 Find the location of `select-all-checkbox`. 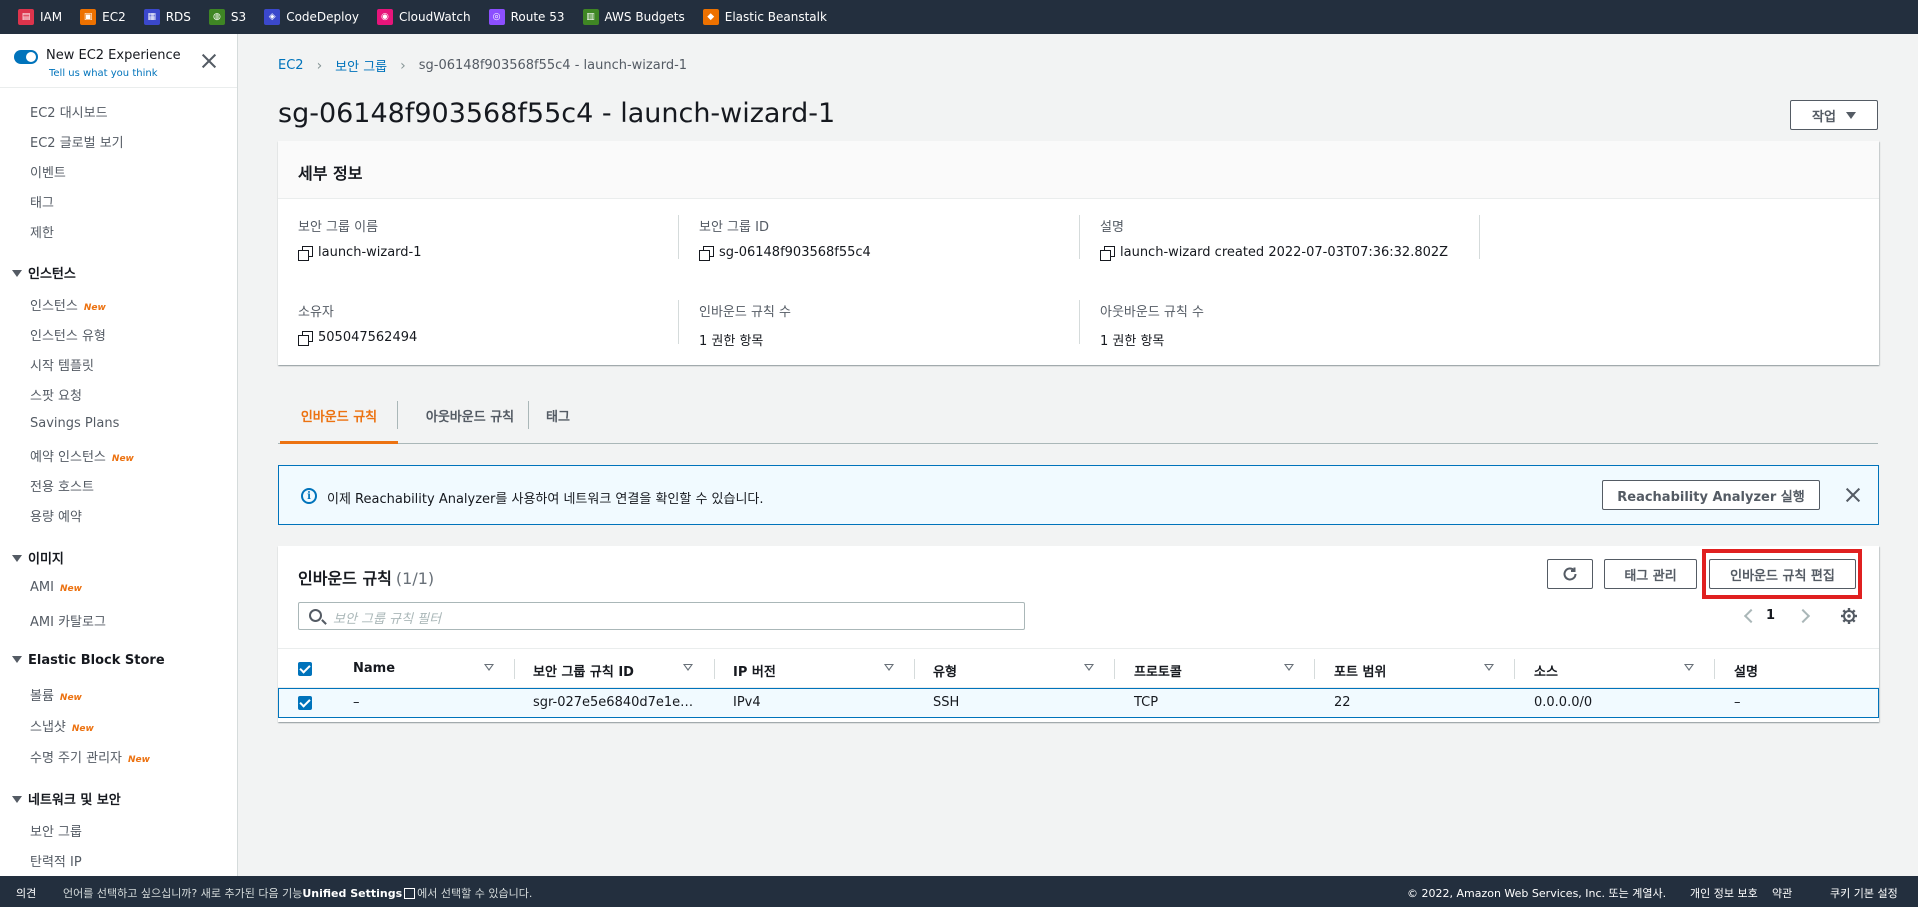

select-all-checkbox is located at coordinates (305, 669).